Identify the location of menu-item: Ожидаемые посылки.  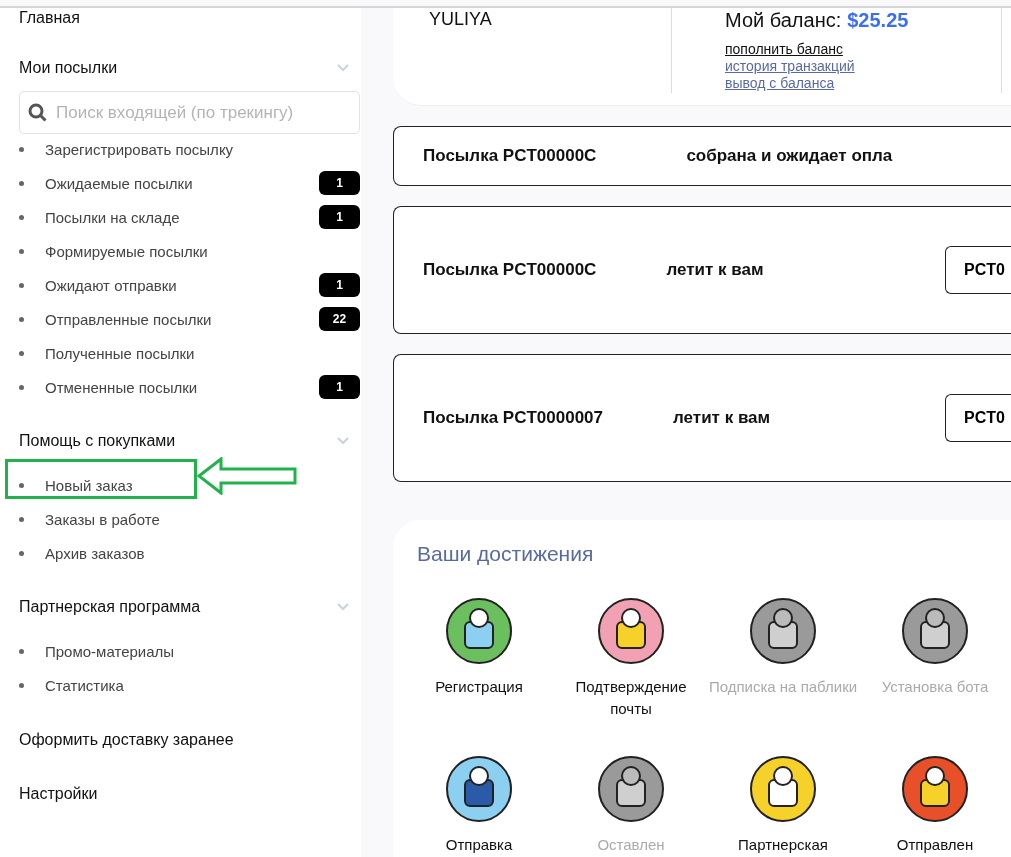
(182, 183).